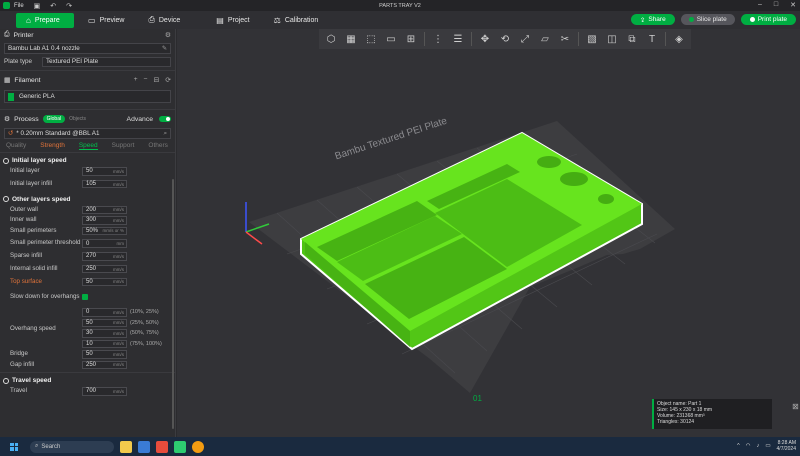 Image resolution: width=800 pixels, height=456 pixels. Describe the element at coordinates (33, 230) in the screenshot. I see `speed-row-label: Small perimeters` at that location.